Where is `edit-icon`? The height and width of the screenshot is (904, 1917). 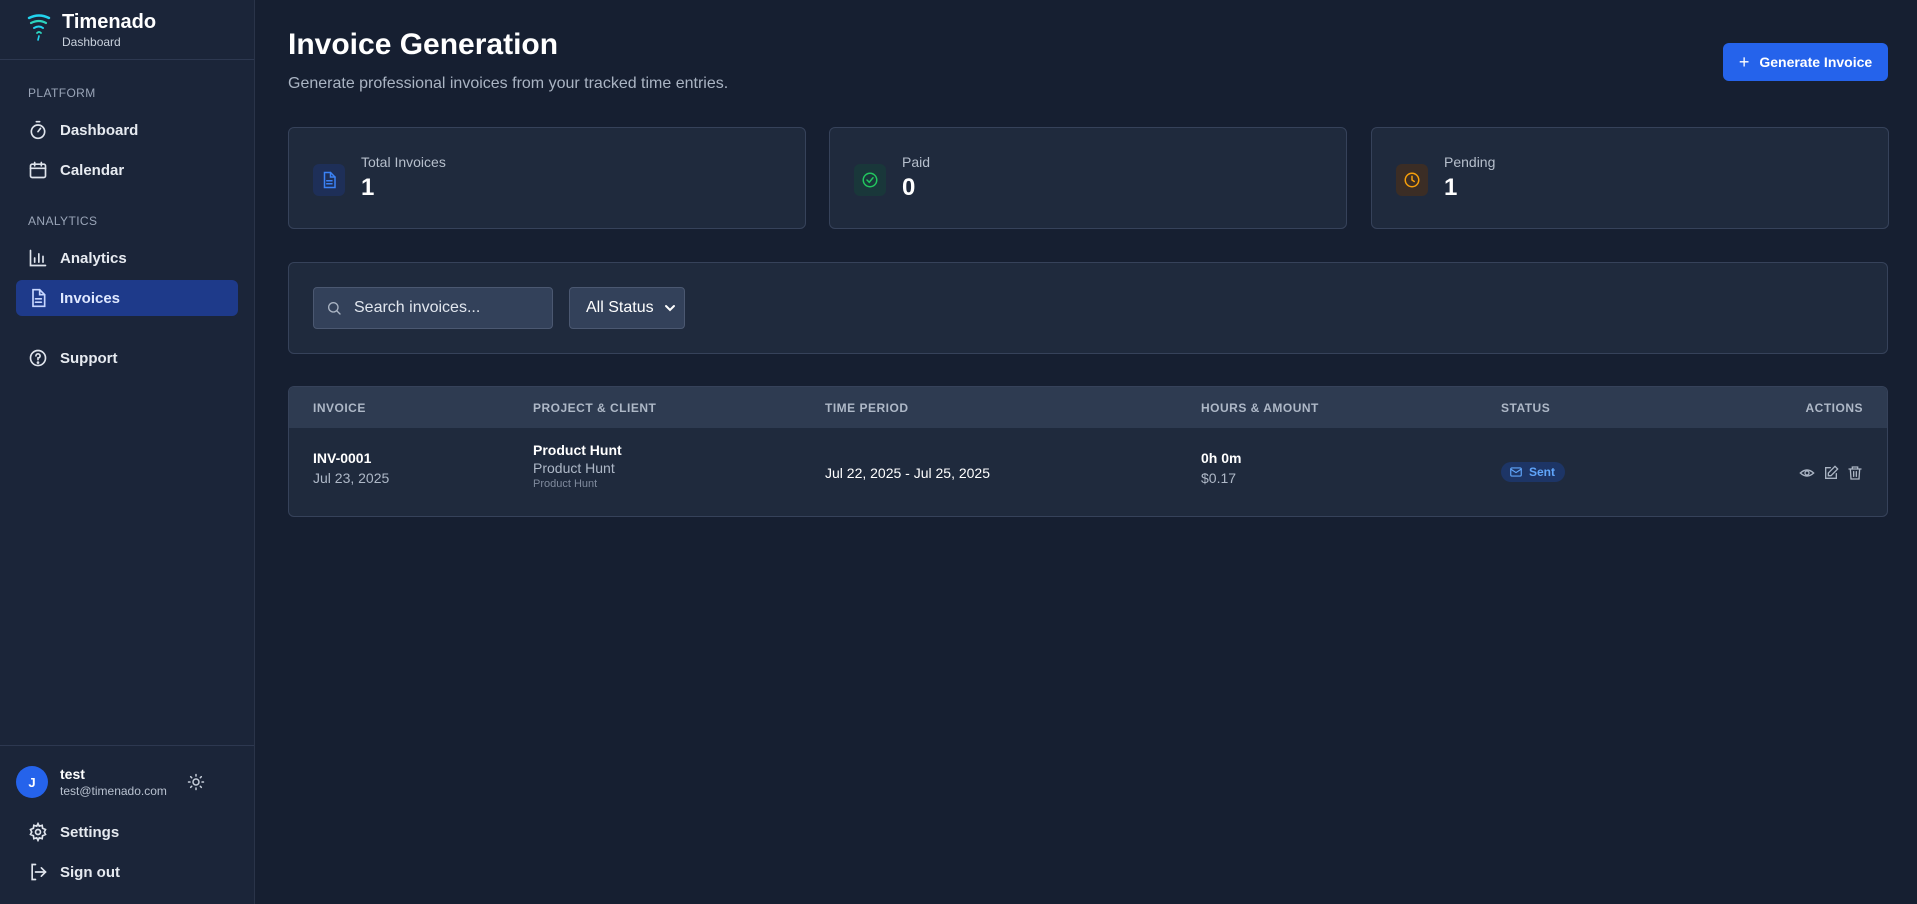 edit-icon is located at coordinates (1831, 473).